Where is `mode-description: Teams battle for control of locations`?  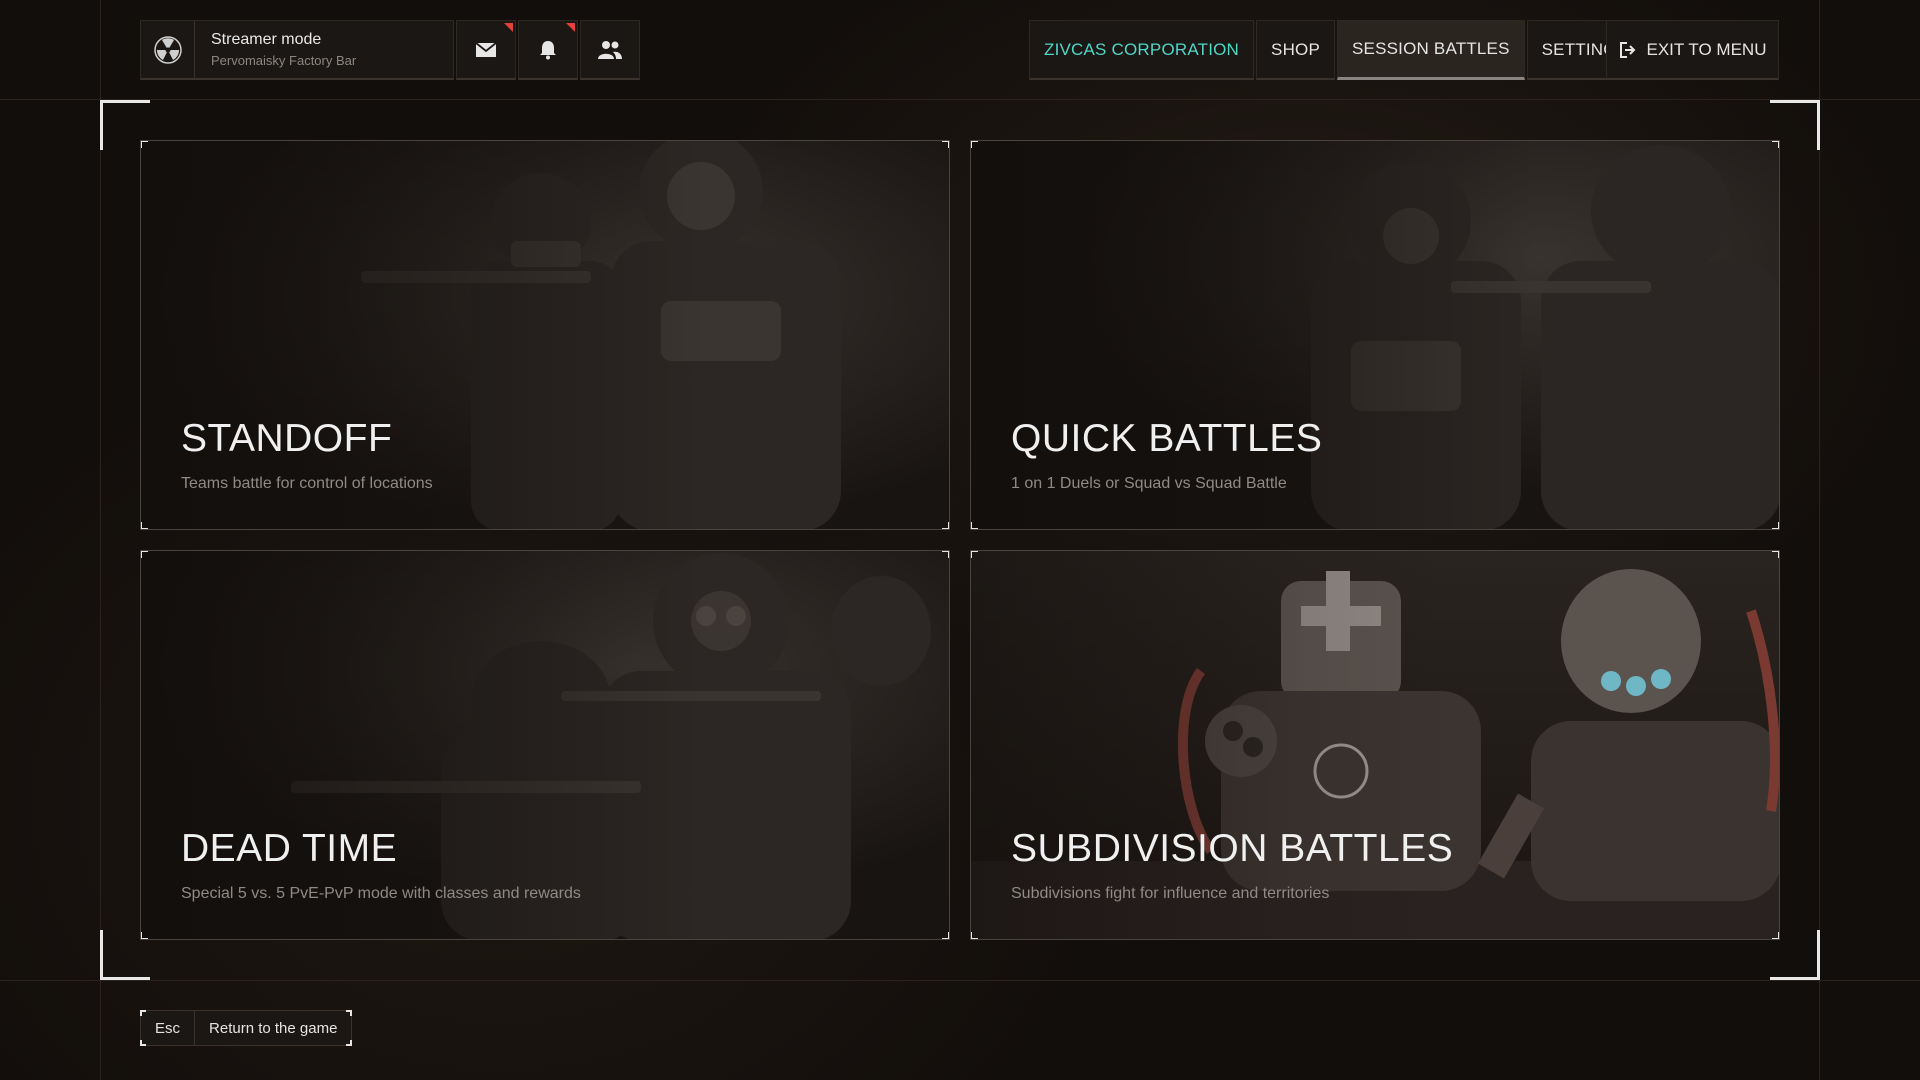 mode-description: Teams battle for control of locations is located at coordinates (307, 483).